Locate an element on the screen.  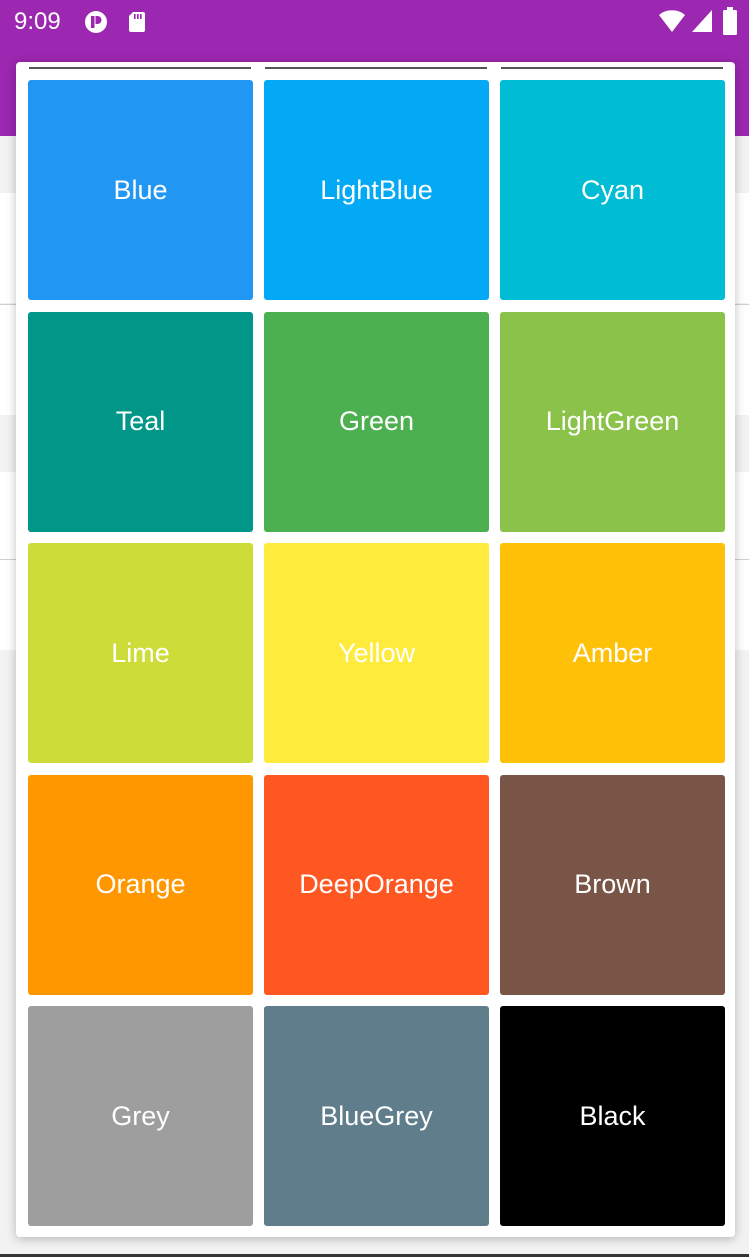
color-swatch-amber: Amber is located at coordinates (612, 653).